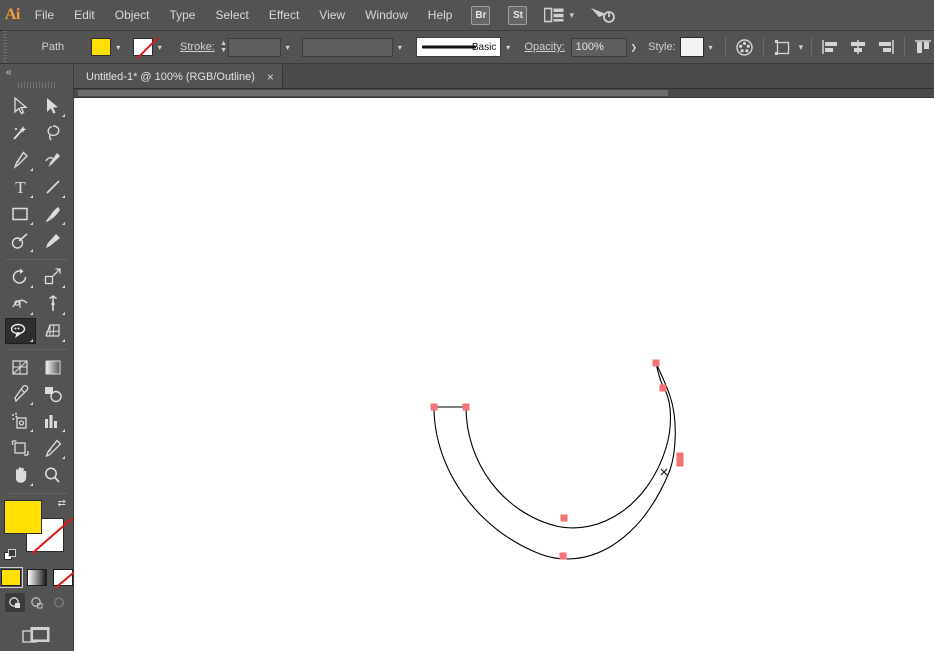 Image resolution: width=934 pixels, height=651 pixels. What do you see at coordinates (53, 214) in the screenshot?
I see `paintbrush-tool` at bounding box center [53, 214].